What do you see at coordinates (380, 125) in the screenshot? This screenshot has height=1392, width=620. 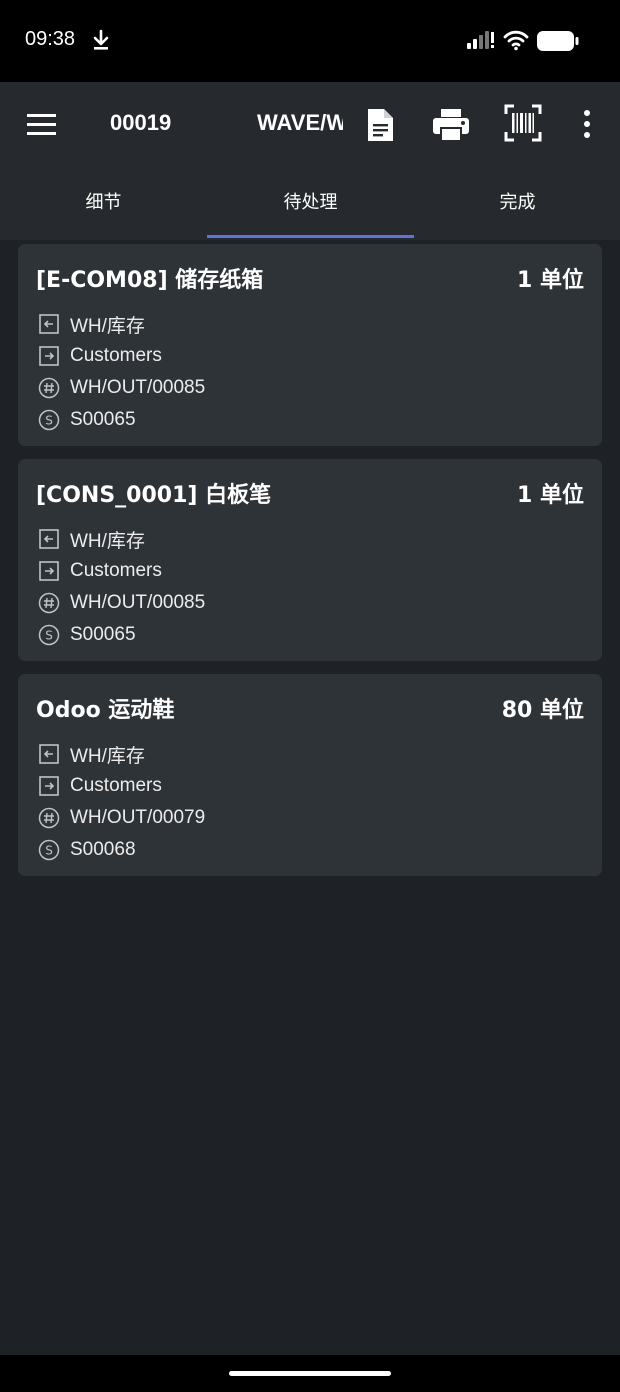 I see `document-icon` at bounding box center [380, 125].